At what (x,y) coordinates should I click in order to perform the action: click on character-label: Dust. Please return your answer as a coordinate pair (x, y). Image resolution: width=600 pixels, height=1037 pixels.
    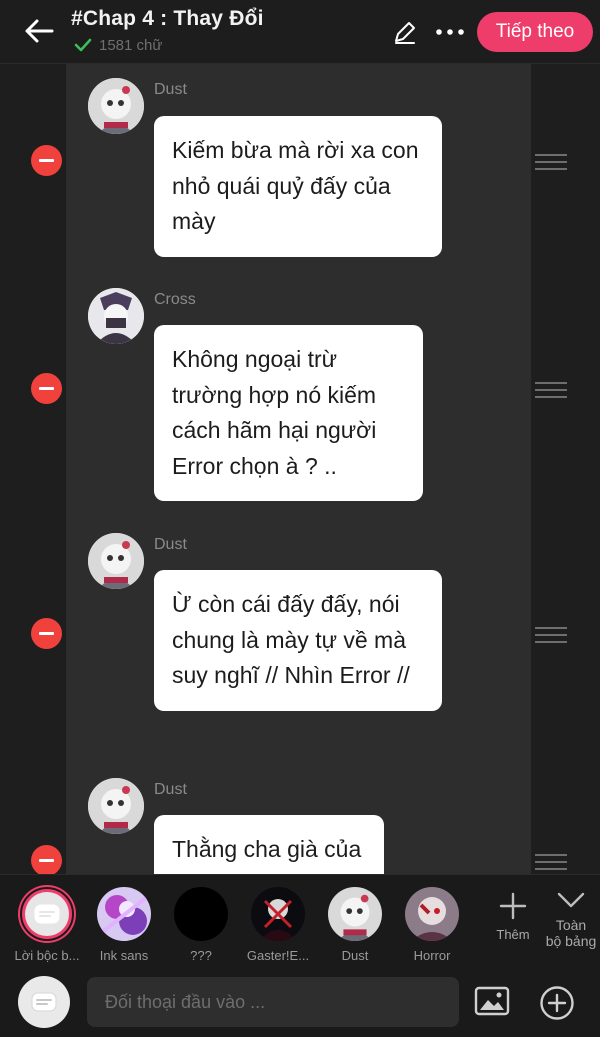
    Looking at the image, I should click on (355, 955).